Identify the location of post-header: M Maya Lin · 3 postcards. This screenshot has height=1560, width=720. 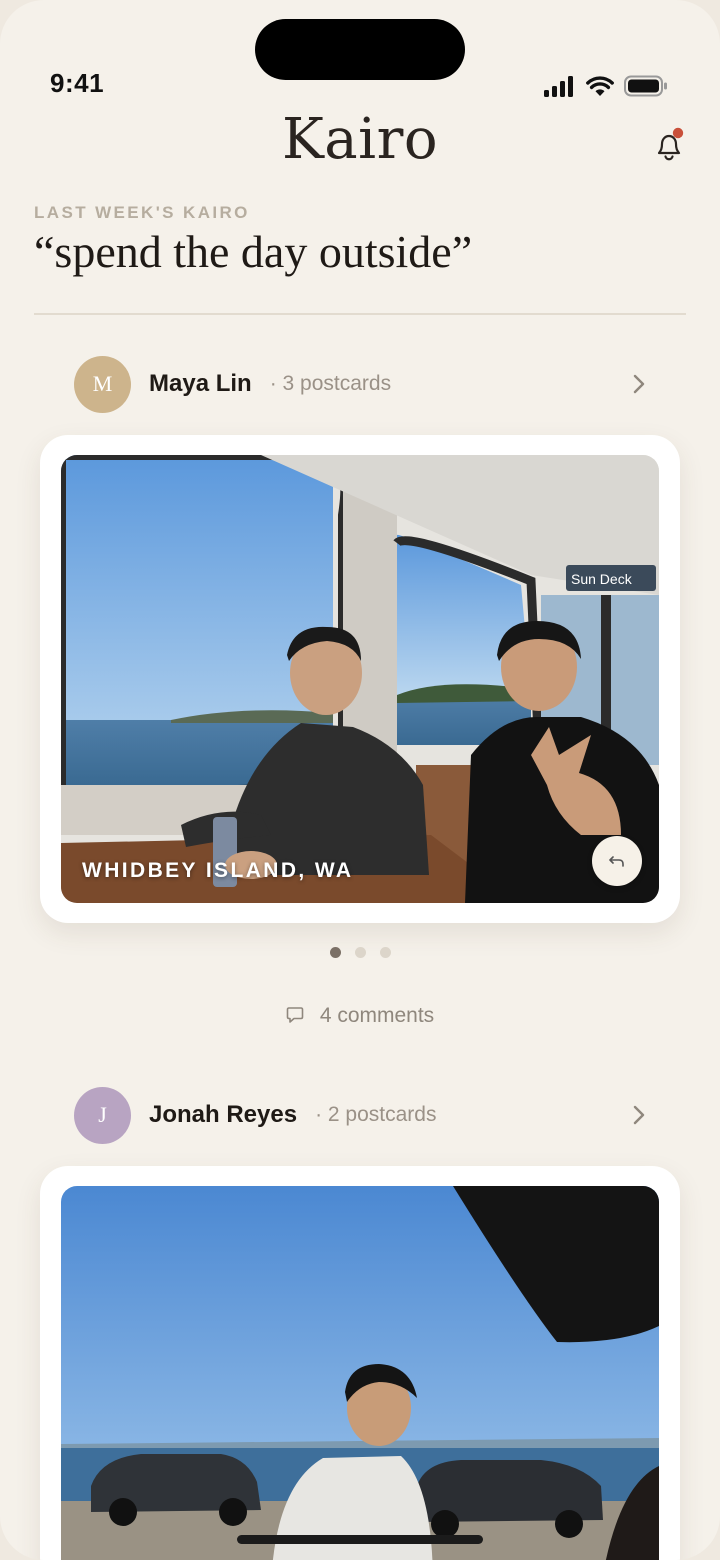
(360, 384).